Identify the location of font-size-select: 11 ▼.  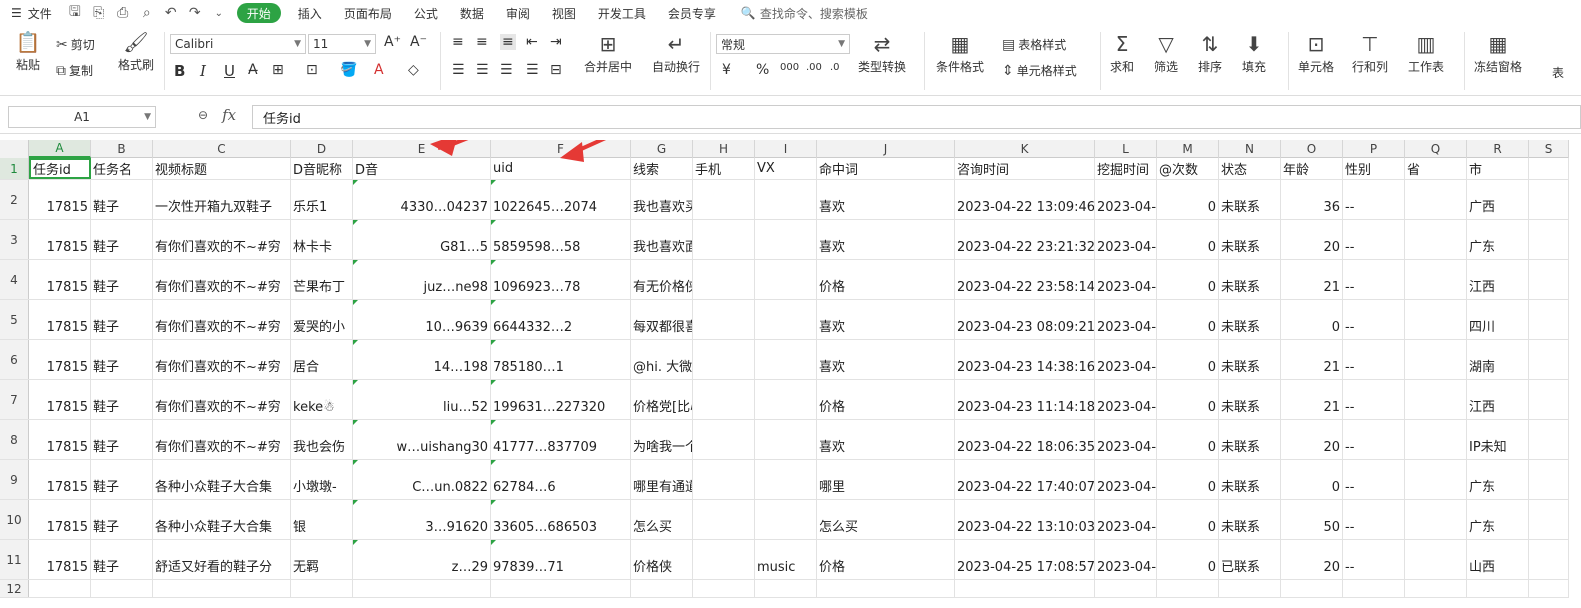
(342, 44).